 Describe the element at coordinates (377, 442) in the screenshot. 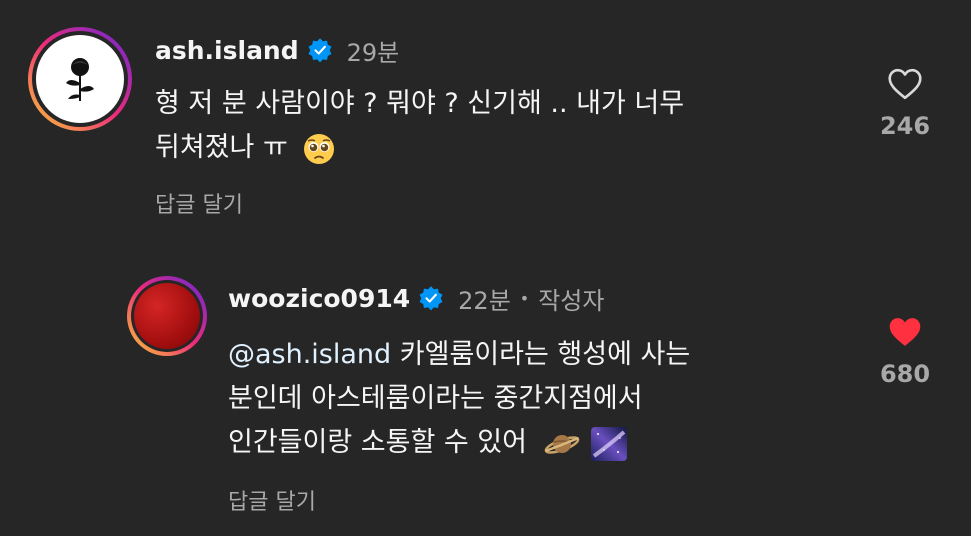

I see `comment-line-text: 인간들이랑 소통할 수 있어` at that location.